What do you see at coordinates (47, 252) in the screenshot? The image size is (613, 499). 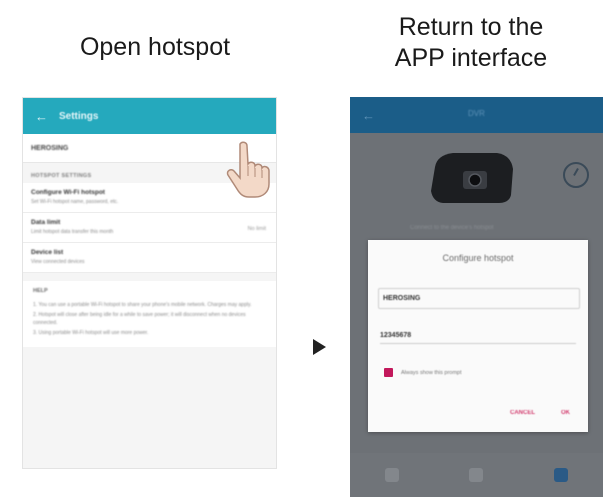 I see `setting-title: Device list` at bounding box center [47, 252].